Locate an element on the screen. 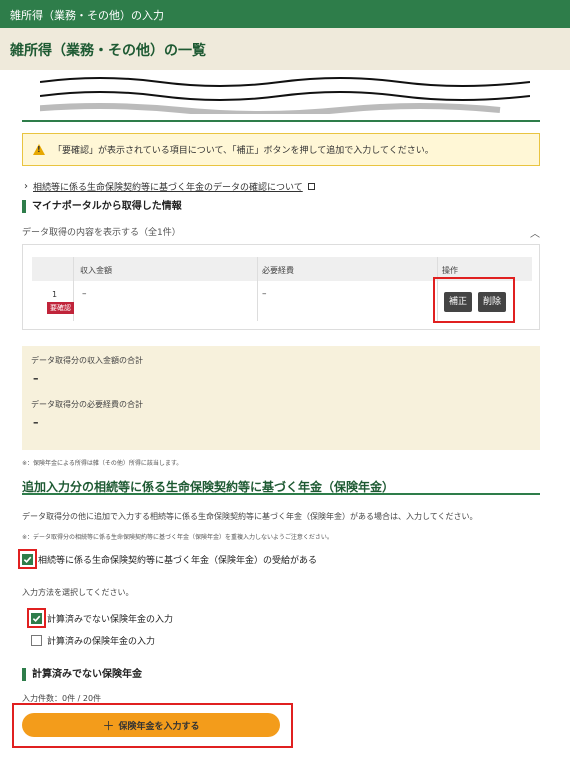 The width and height of the screenshot is (570, 770). app-header-title: 雑所得（業務・その他）の入力 is located at coordinates (87, 15).